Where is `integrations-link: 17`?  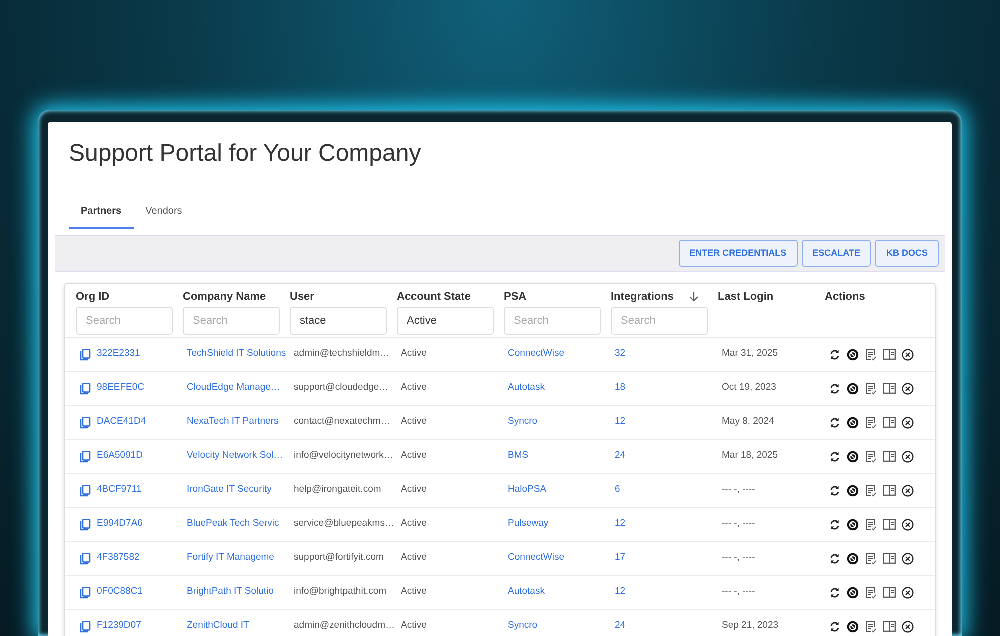 integrations-link: 17 is located at coordinates (620, 558).